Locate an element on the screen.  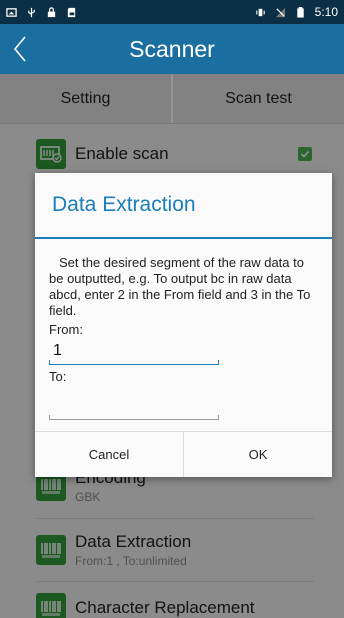
to-input is located at coordinates (134, 407).